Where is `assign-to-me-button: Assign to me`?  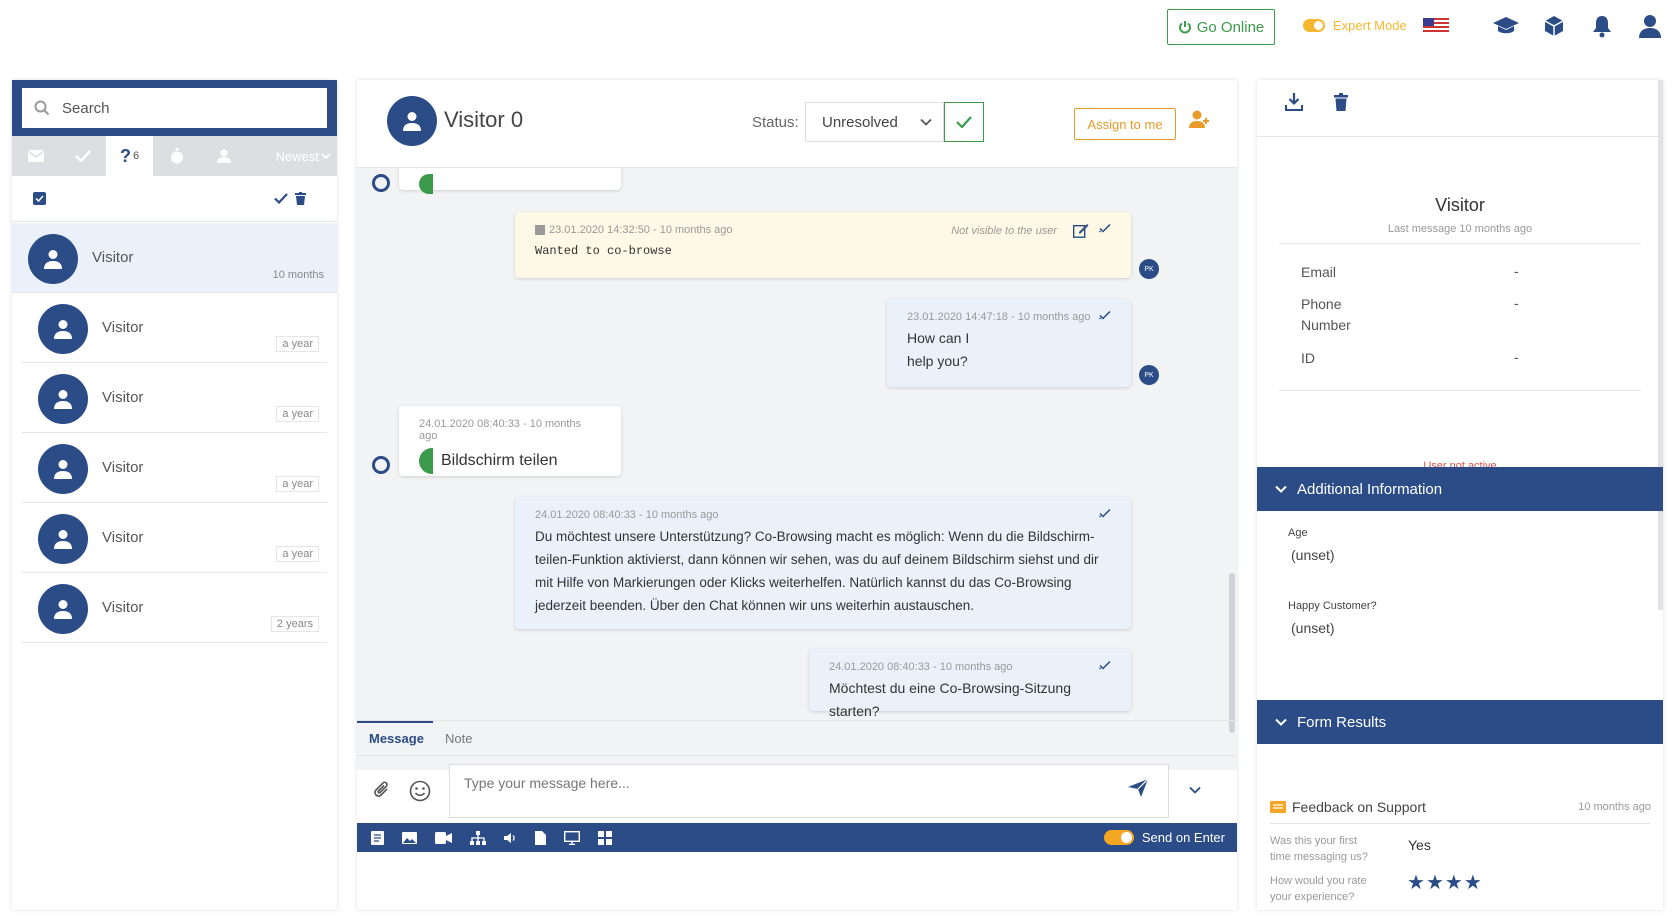
assign-to-me-button: Assign to me is located at coordinates (1125, 124).